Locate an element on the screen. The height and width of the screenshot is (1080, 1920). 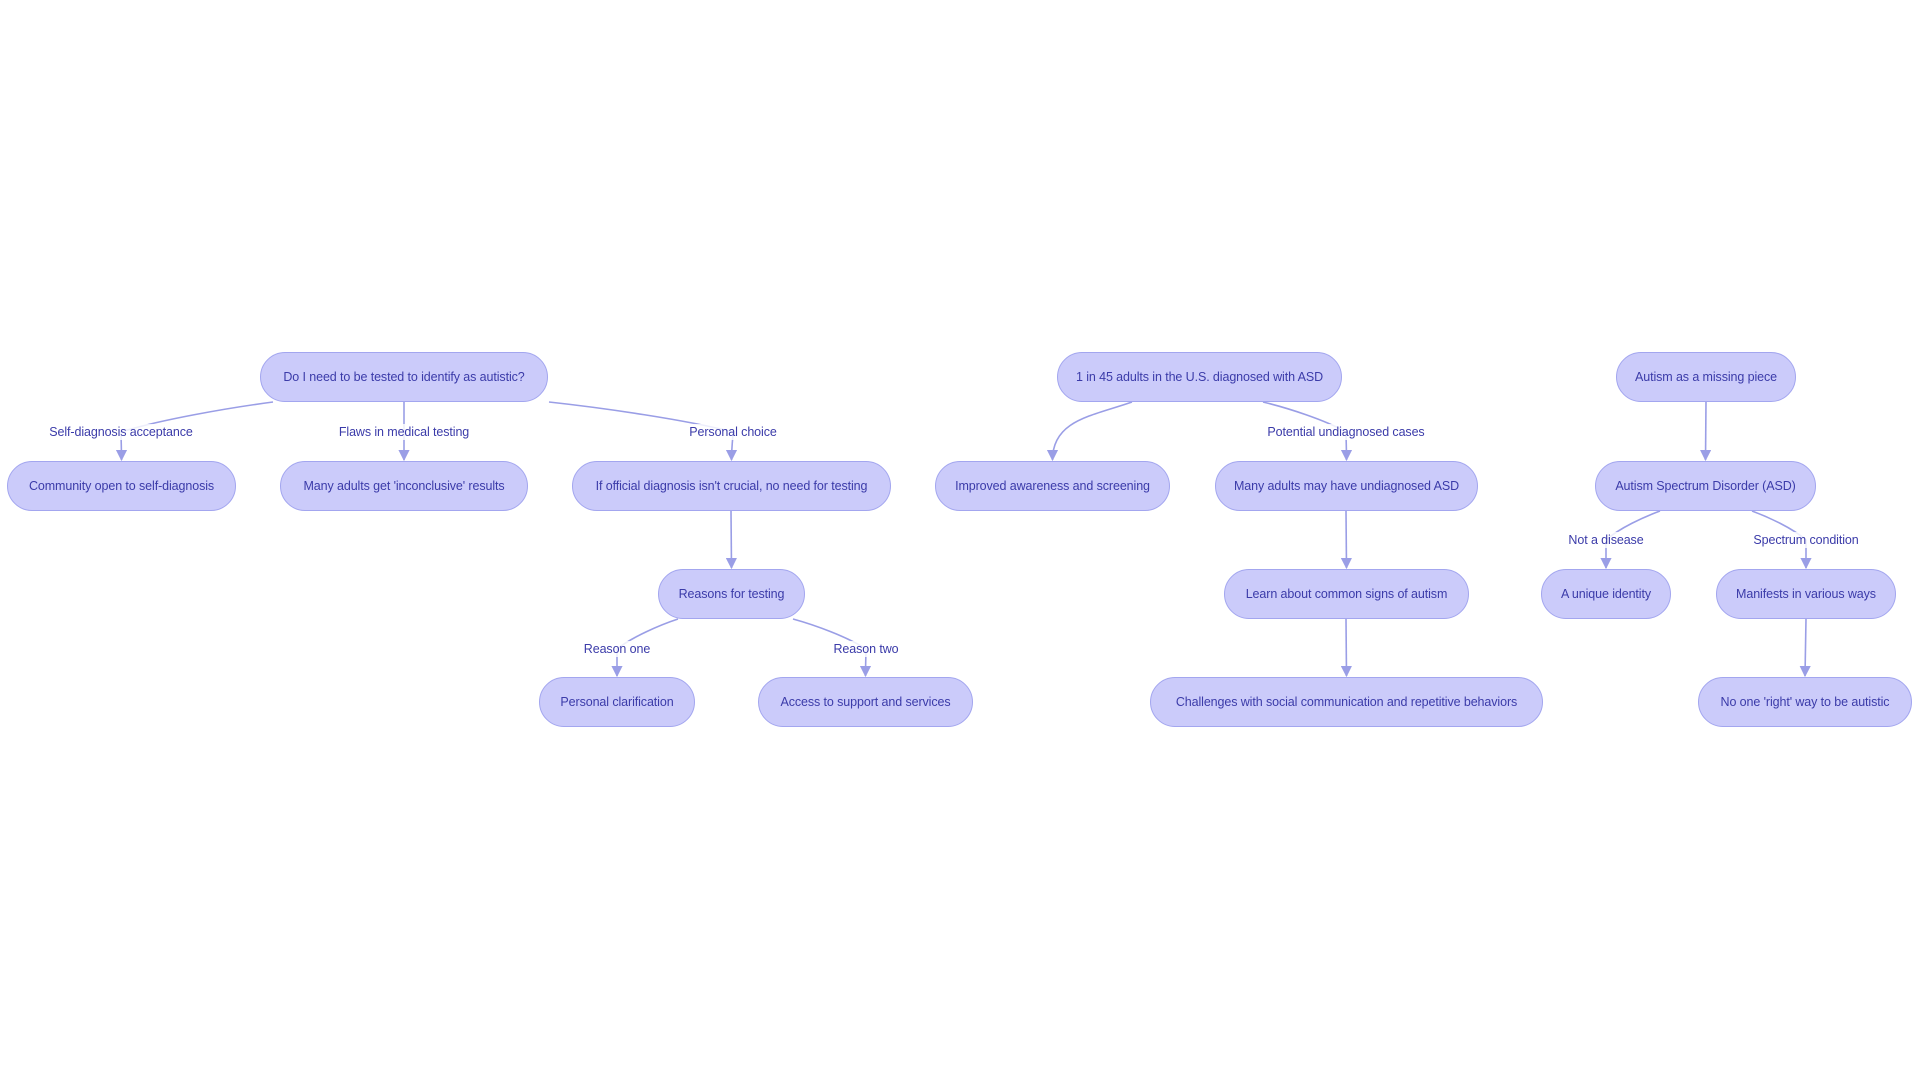
node-manifests: Manifests in various ways is located at coordinates (1806, 594).